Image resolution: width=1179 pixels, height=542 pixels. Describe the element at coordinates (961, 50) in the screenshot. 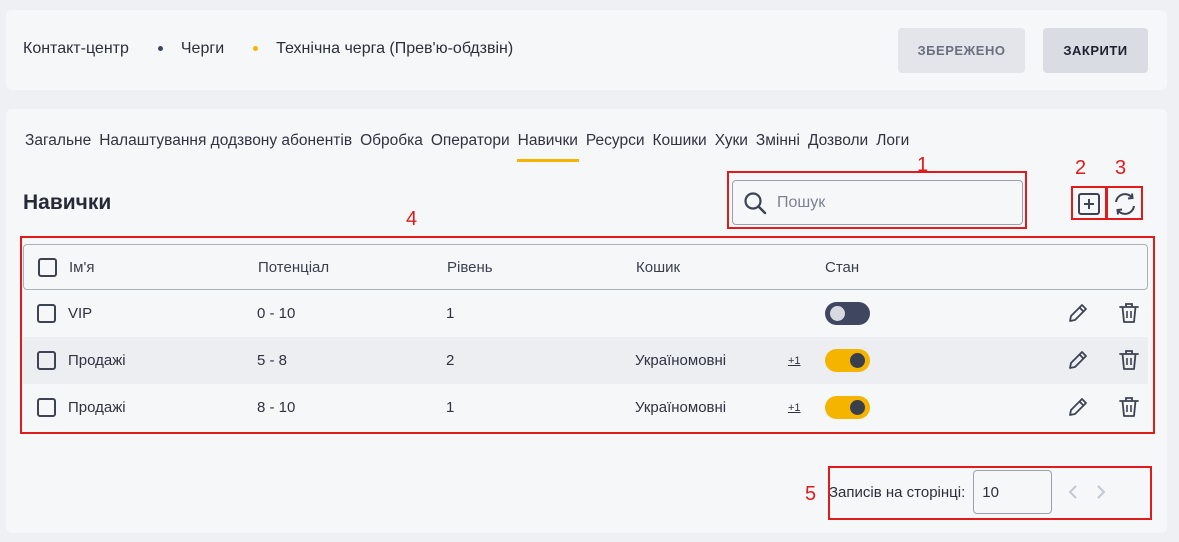

I see `saved-button: ЗБЕРЕЖЕНО` at that location.